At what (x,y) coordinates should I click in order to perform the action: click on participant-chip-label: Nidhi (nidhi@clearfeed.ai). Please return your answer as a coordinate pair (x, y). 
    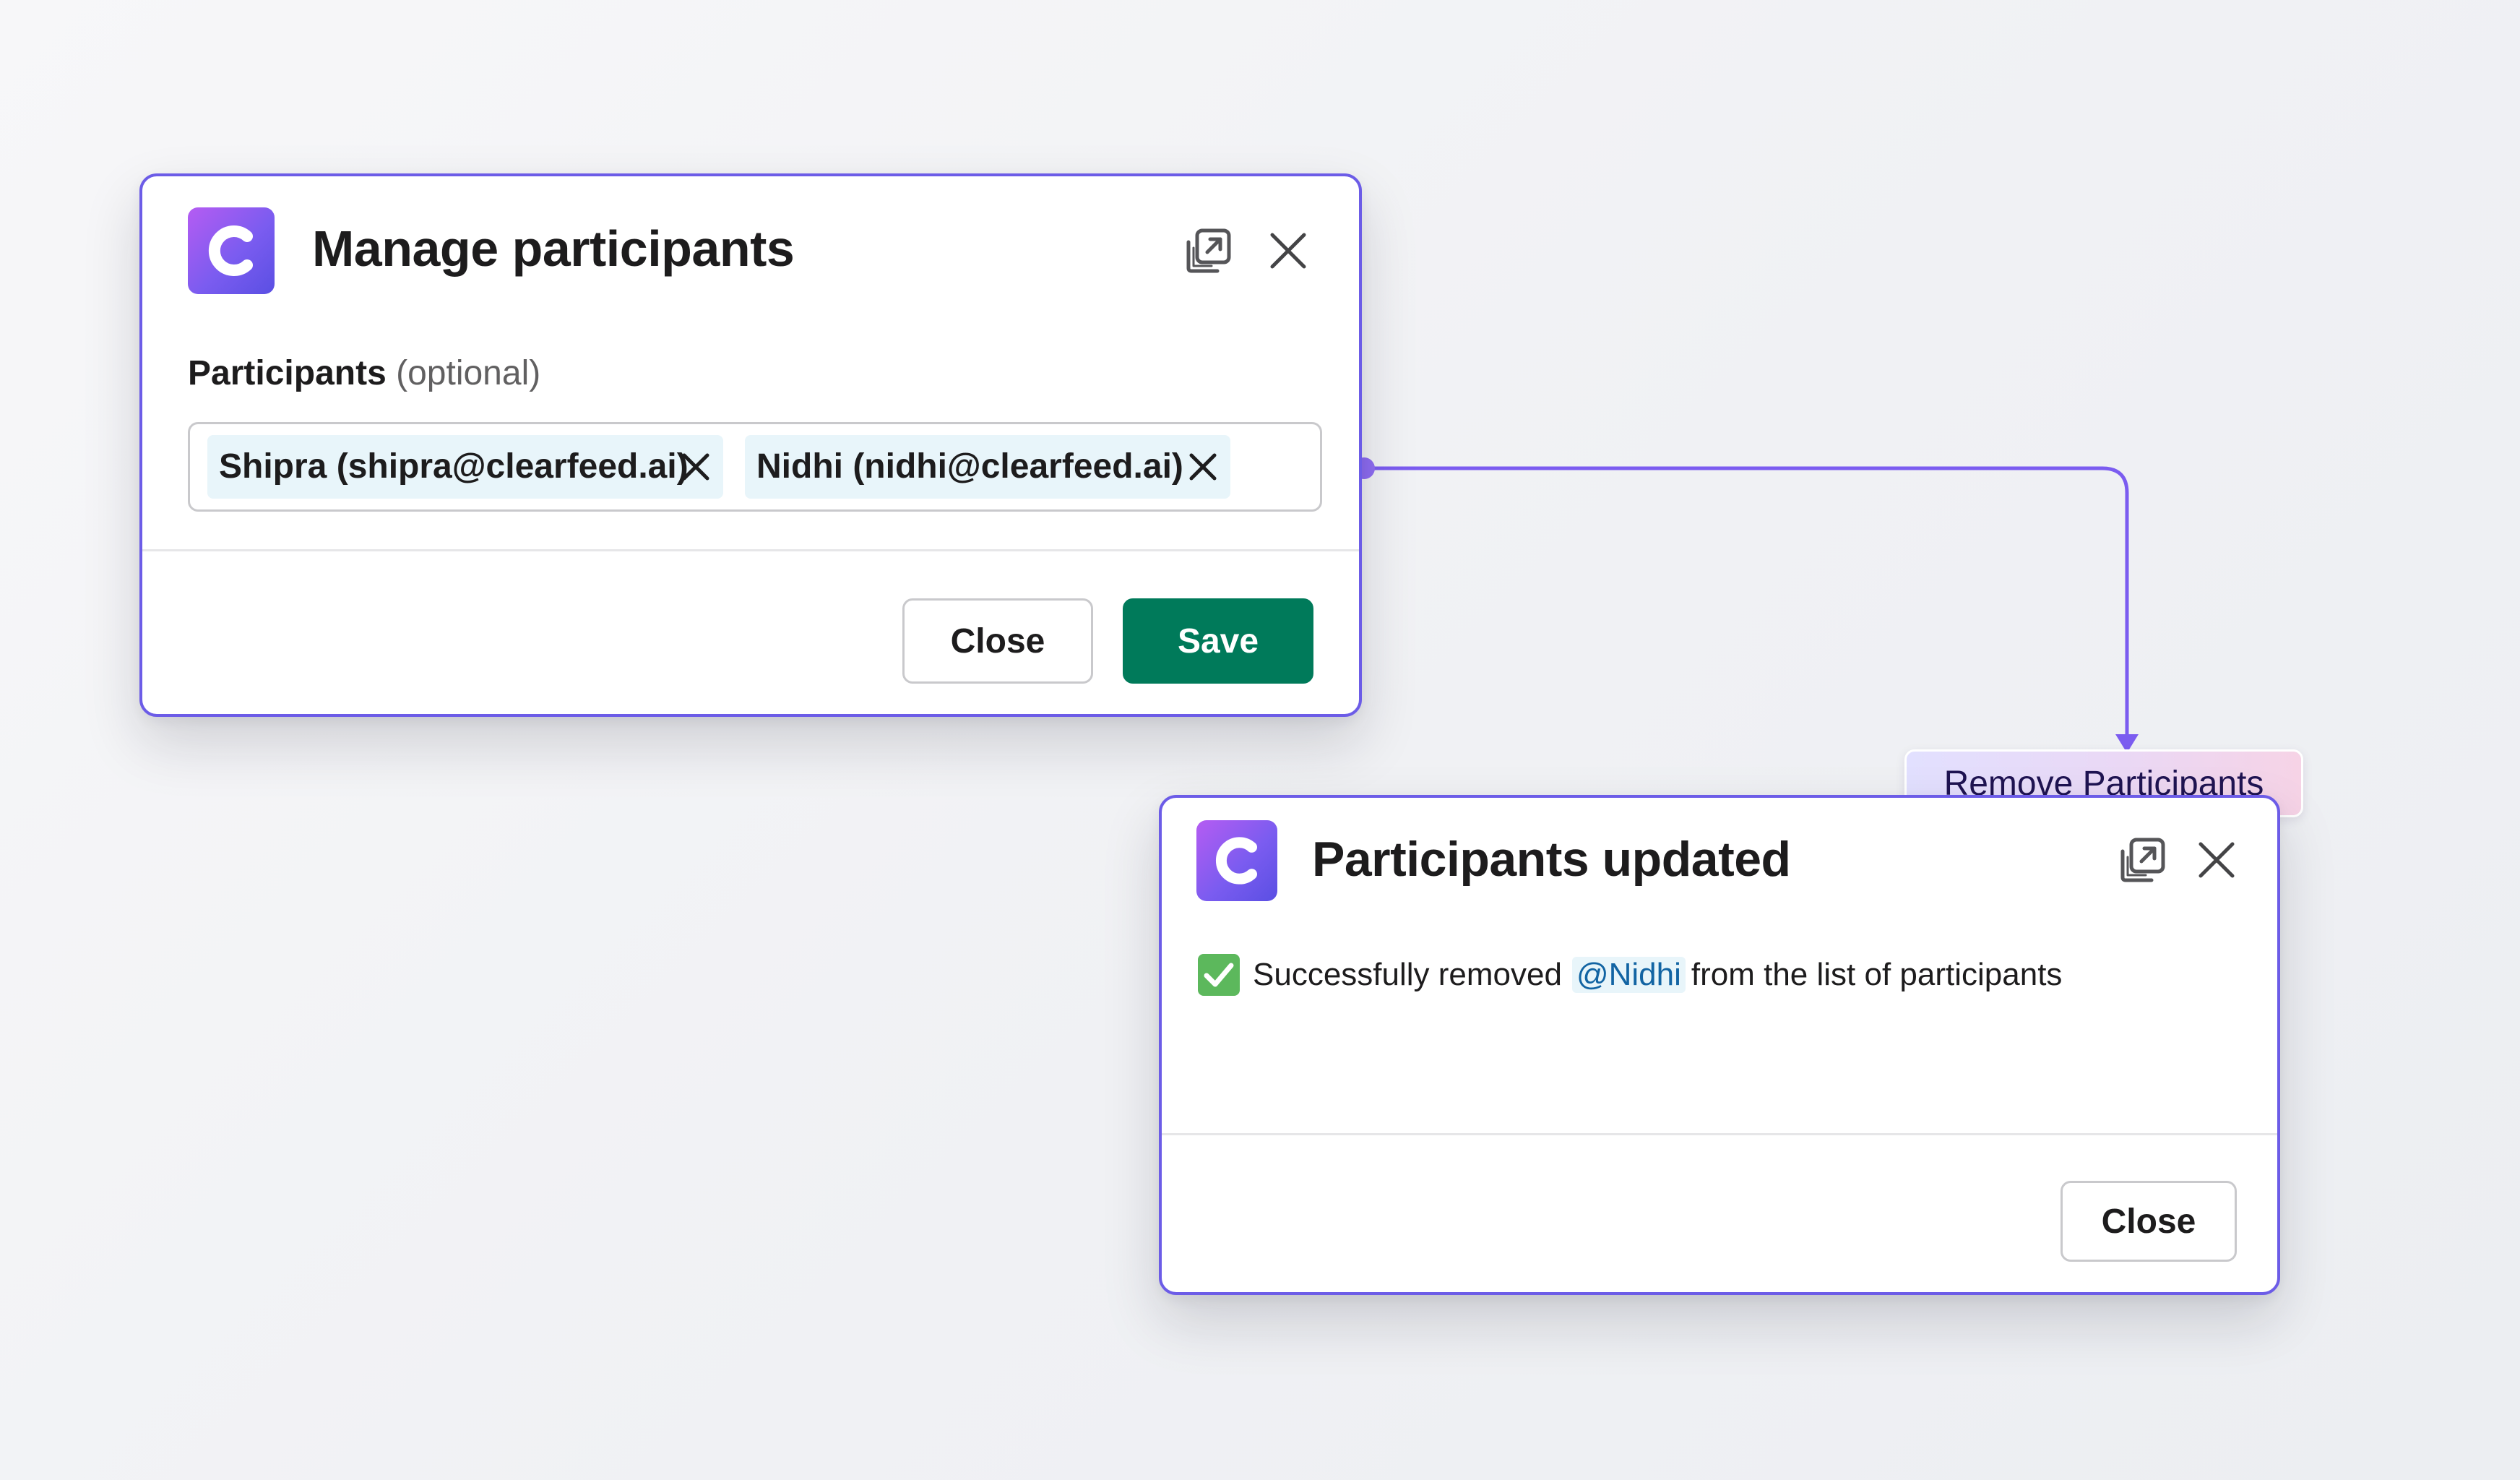
    Looking at the image, I should click on (969, 467).